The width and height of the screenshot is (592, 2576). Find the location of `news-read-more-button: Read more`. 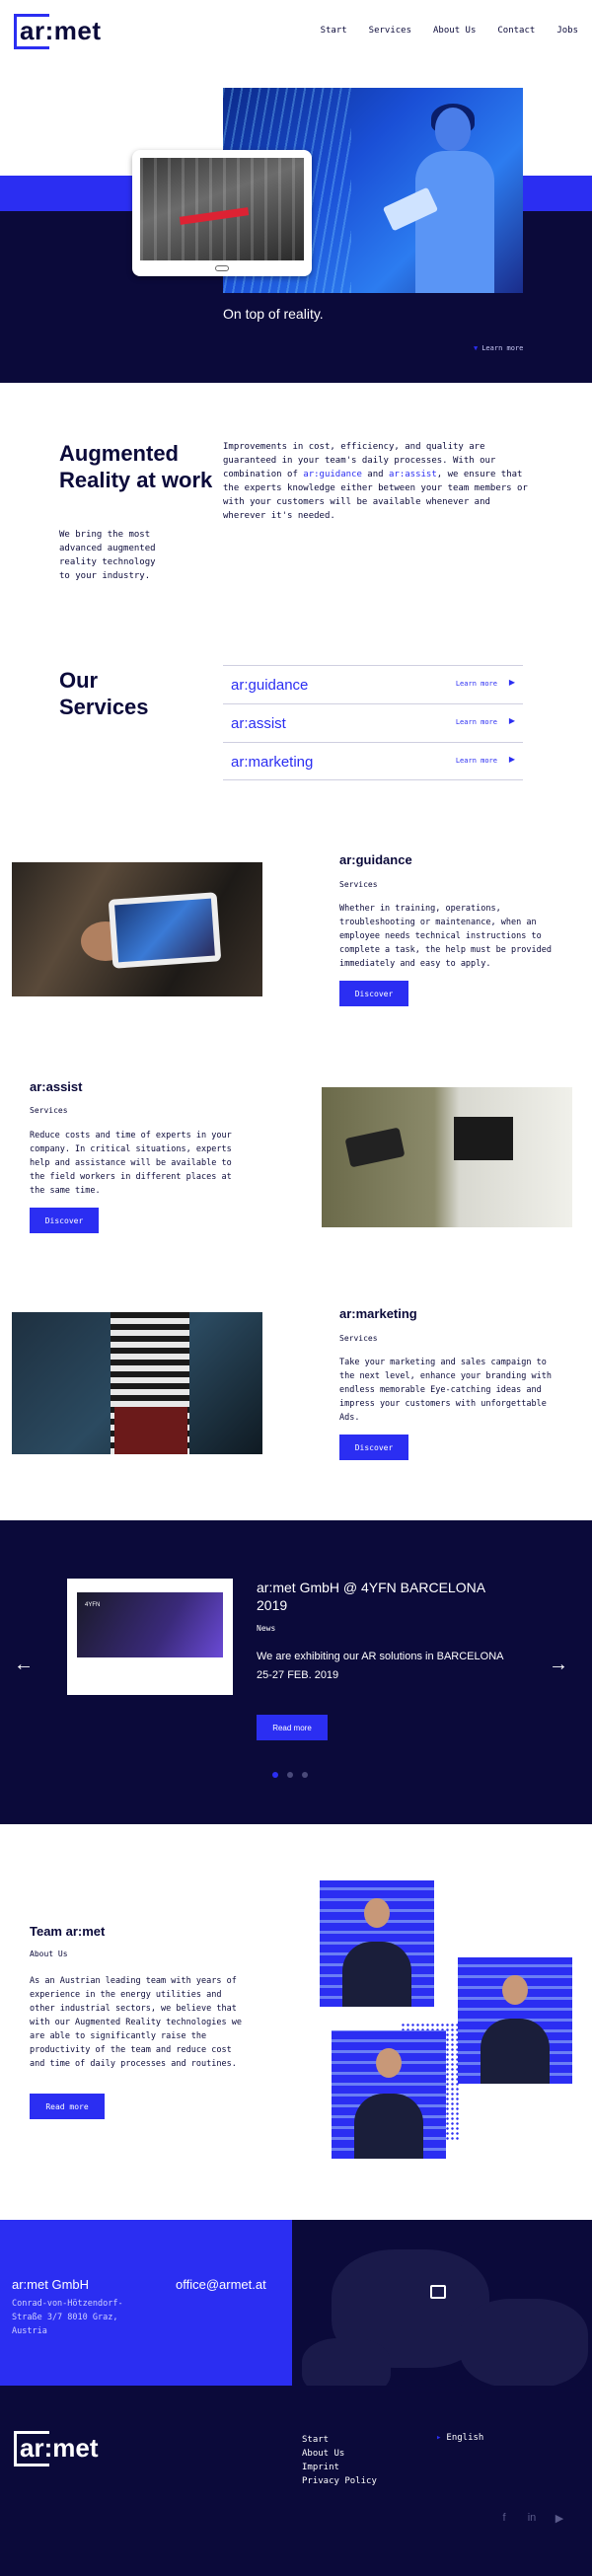

news-read-more-button: Read more is located at coordinates (292, 1727).